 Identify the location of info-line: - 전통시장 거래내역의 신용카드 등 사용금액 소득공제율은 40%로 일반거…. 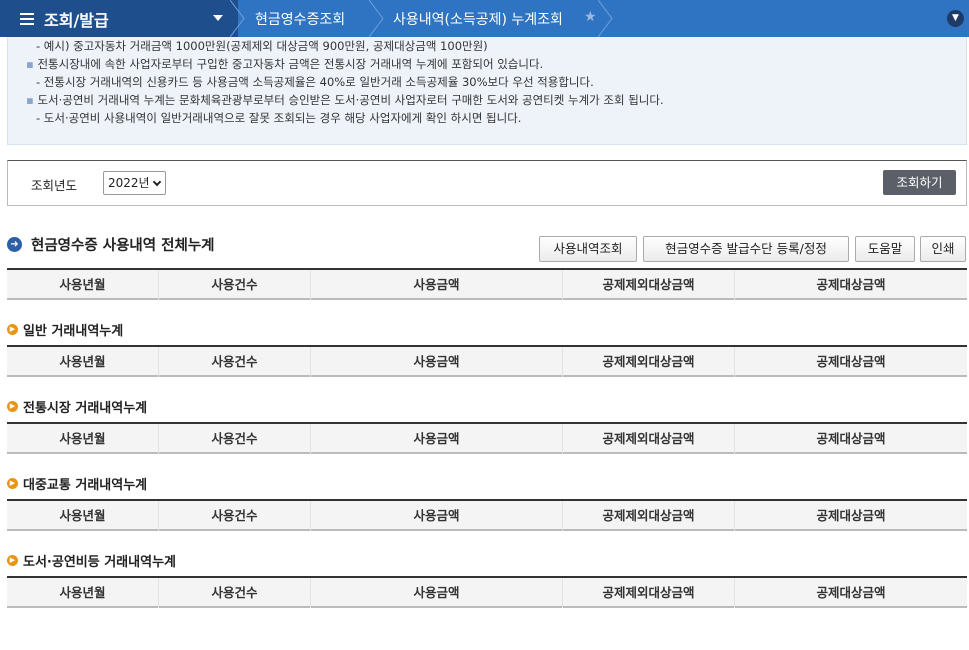
(315, 82).